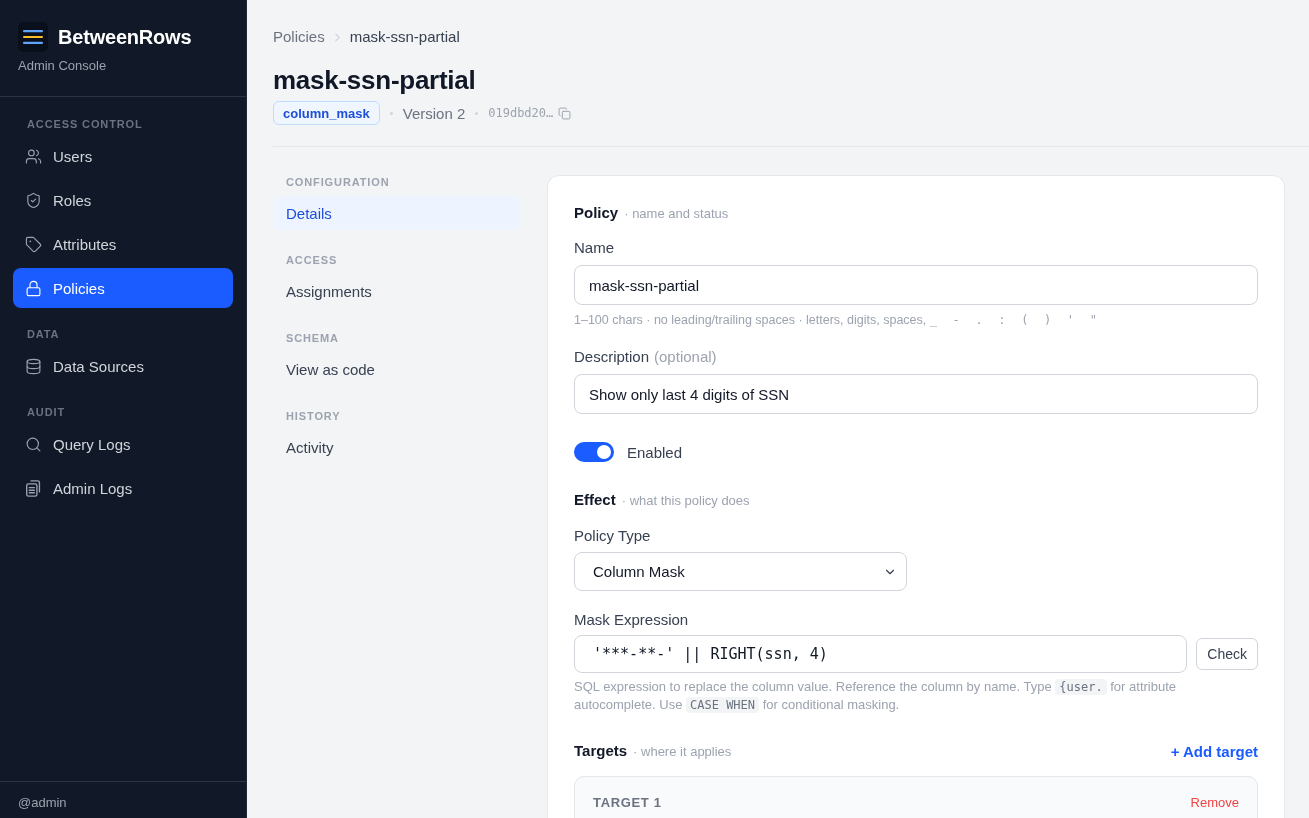 The image size is (1309, 818). I want to click on subnav-heading: CONFIGURATION, so click(338, 182).